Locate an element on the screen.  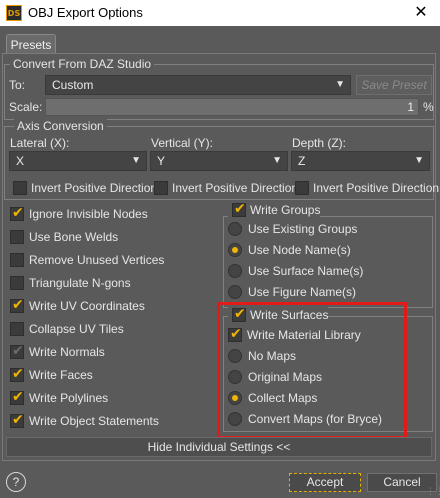
to-select: Custom ▼ is located at coordinates (198, 85).